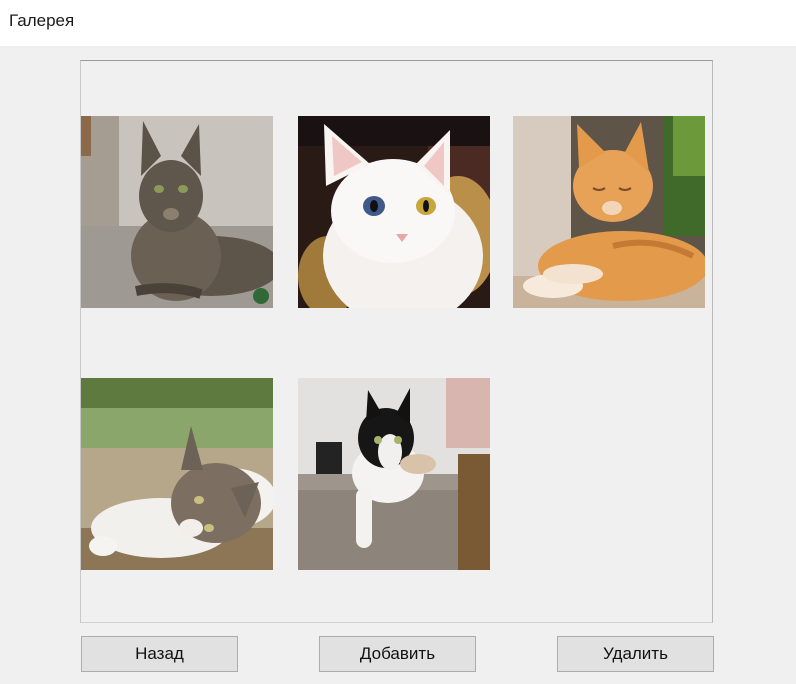 The width and height of the screenshot is (796, 684). Describe the element at coordinates (398, 23) in the screenshot. I see `title-bar: Галерея` at that location.